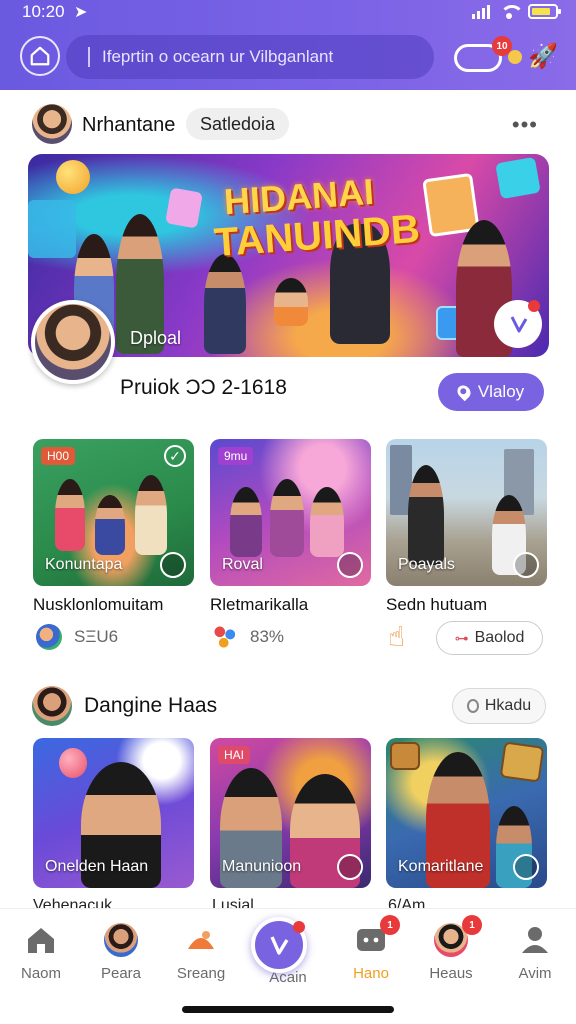  What do you see at coordinates (96, 636) in the screenshot?
I see `card-stat-value: SΞU6` at bounding box center [96, 636].